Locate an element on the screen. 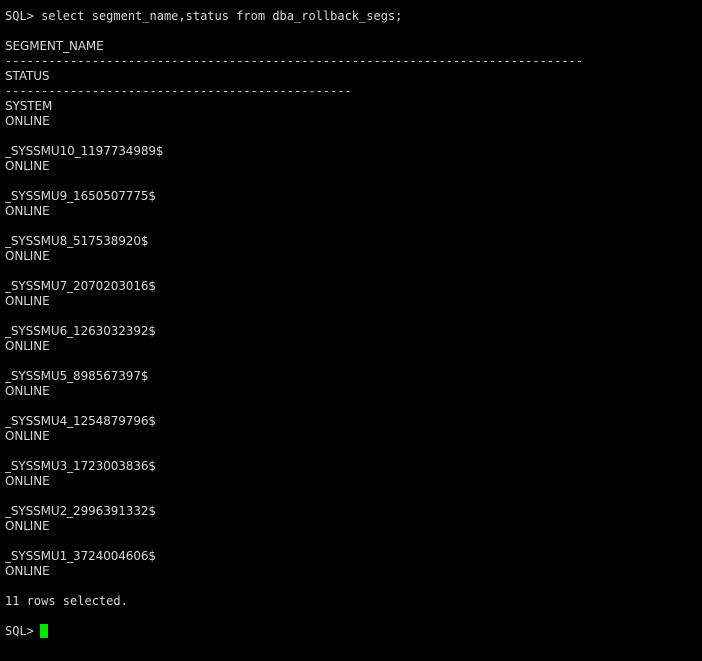  column-header-status: STATUS is located at coordinates (27, 76).